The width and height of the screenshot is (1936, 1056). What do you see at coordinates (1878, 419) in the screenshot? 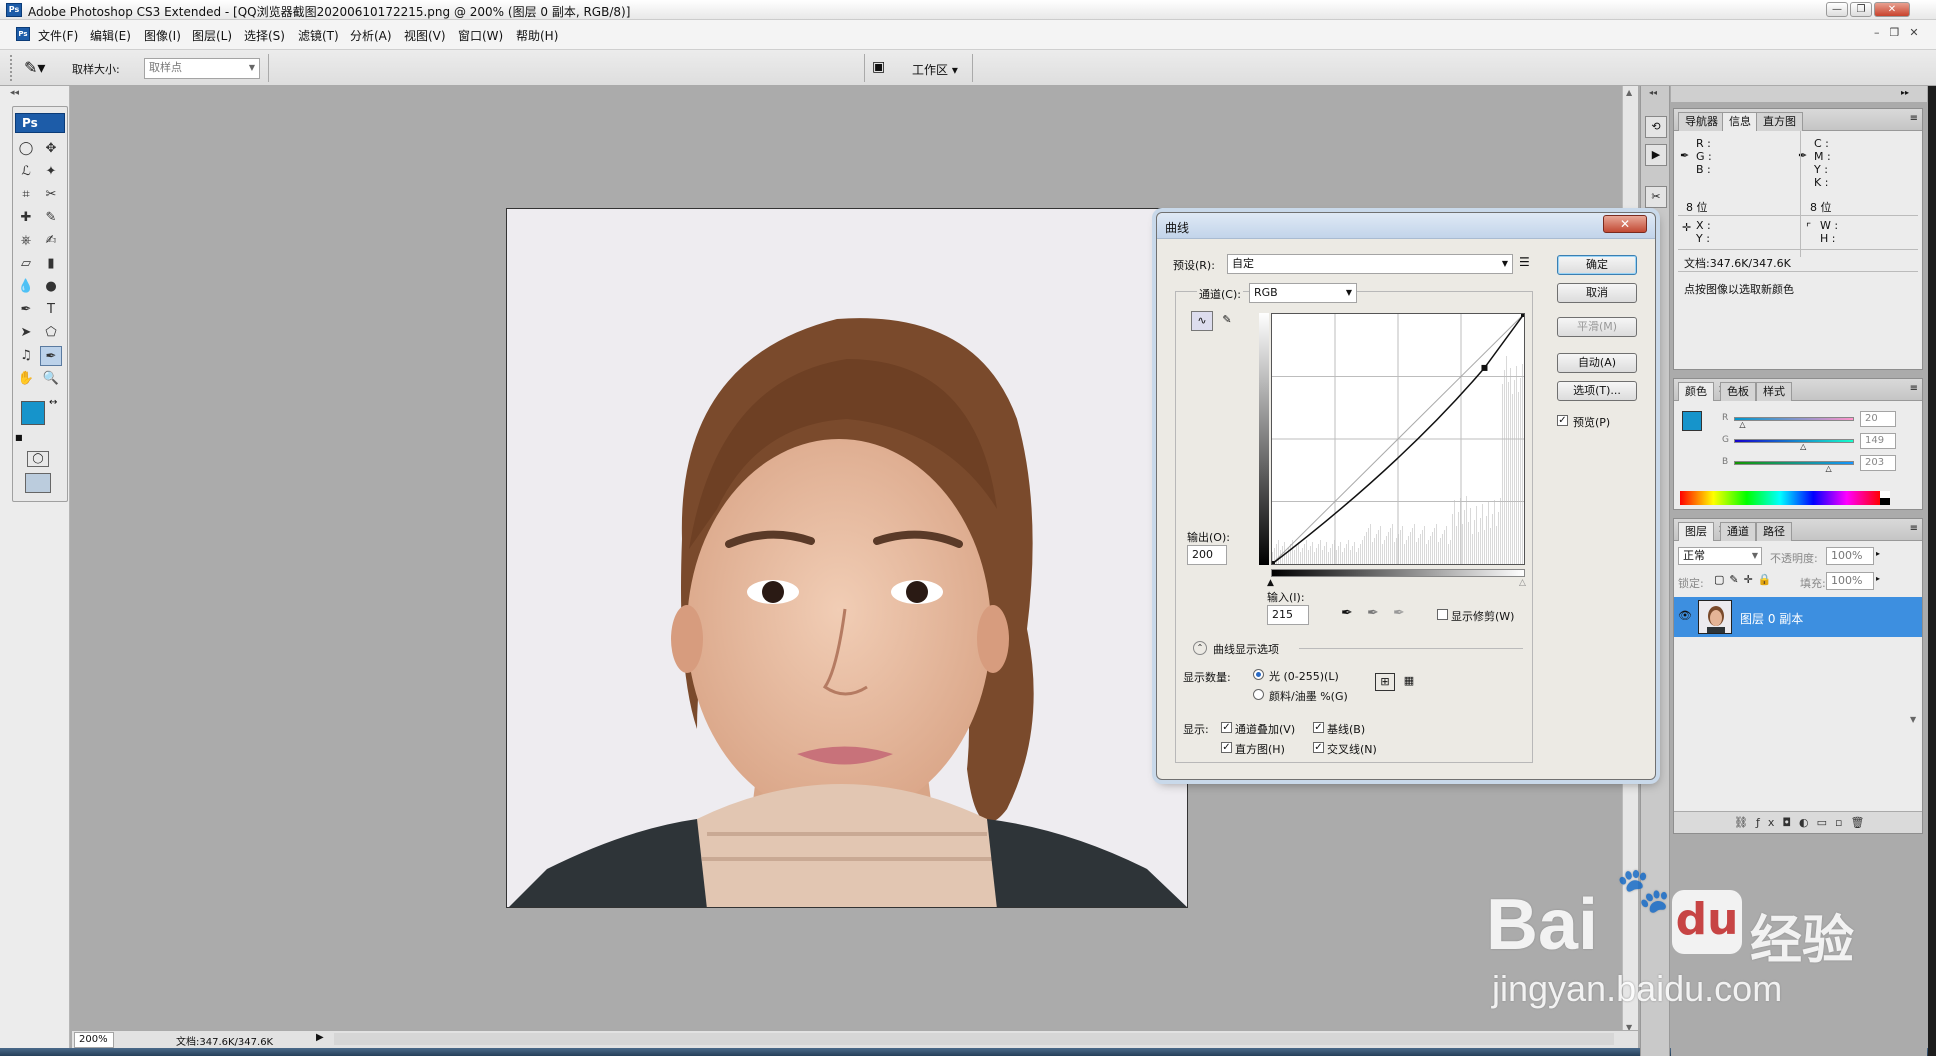
I see `color-channel-value: 20` at bounding box center [1878, 419].